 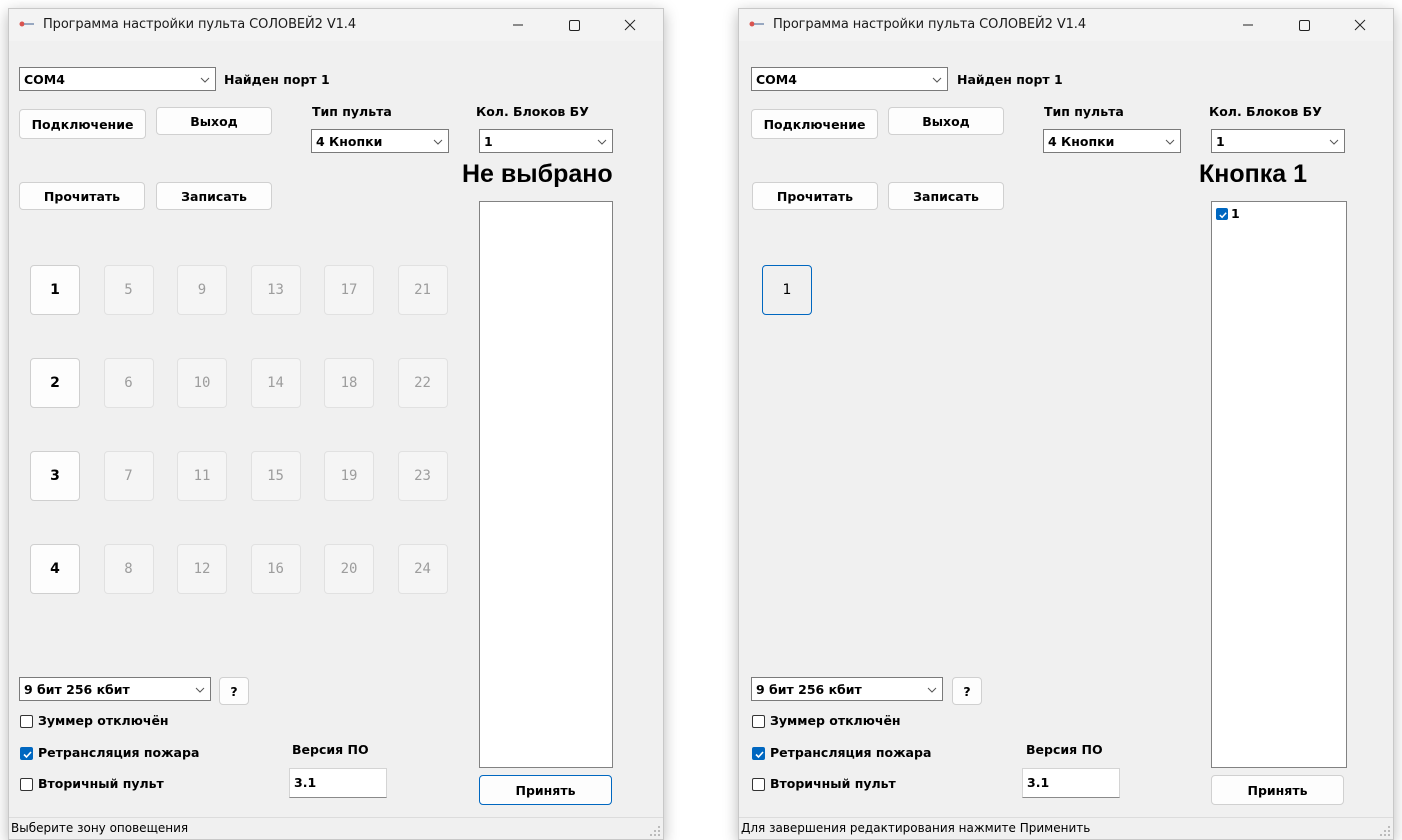 What do you see at coordinates (275, 290) in the screenshot?
I see `zone-button: 13` at bounding box center [275, 290].